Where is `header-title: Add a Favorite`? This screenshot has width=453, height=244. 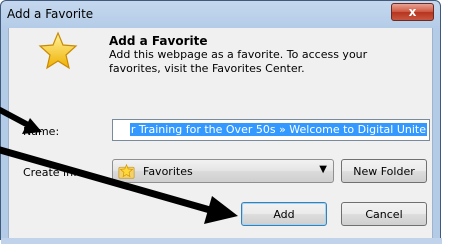
header-title: Add a Favorite is located at coordinates (158, 41).